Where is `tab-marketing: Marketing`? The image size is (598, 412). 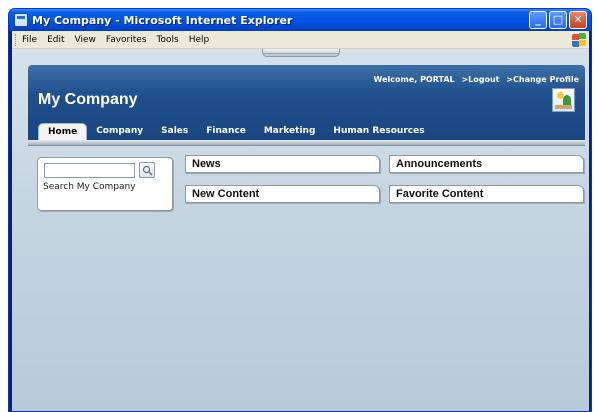 tab-marketing: Marketing is located at coordinates (290, 131).